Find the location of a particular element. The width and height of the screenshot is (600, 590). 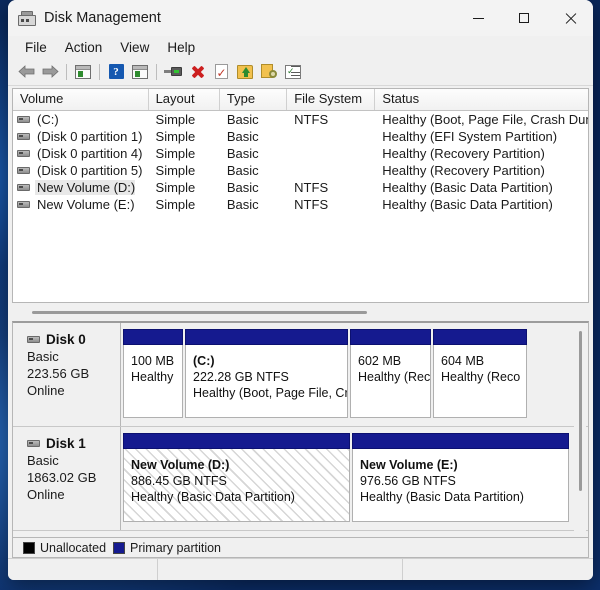

disk-name: Disk 1 is located at coordinates (66, 443).